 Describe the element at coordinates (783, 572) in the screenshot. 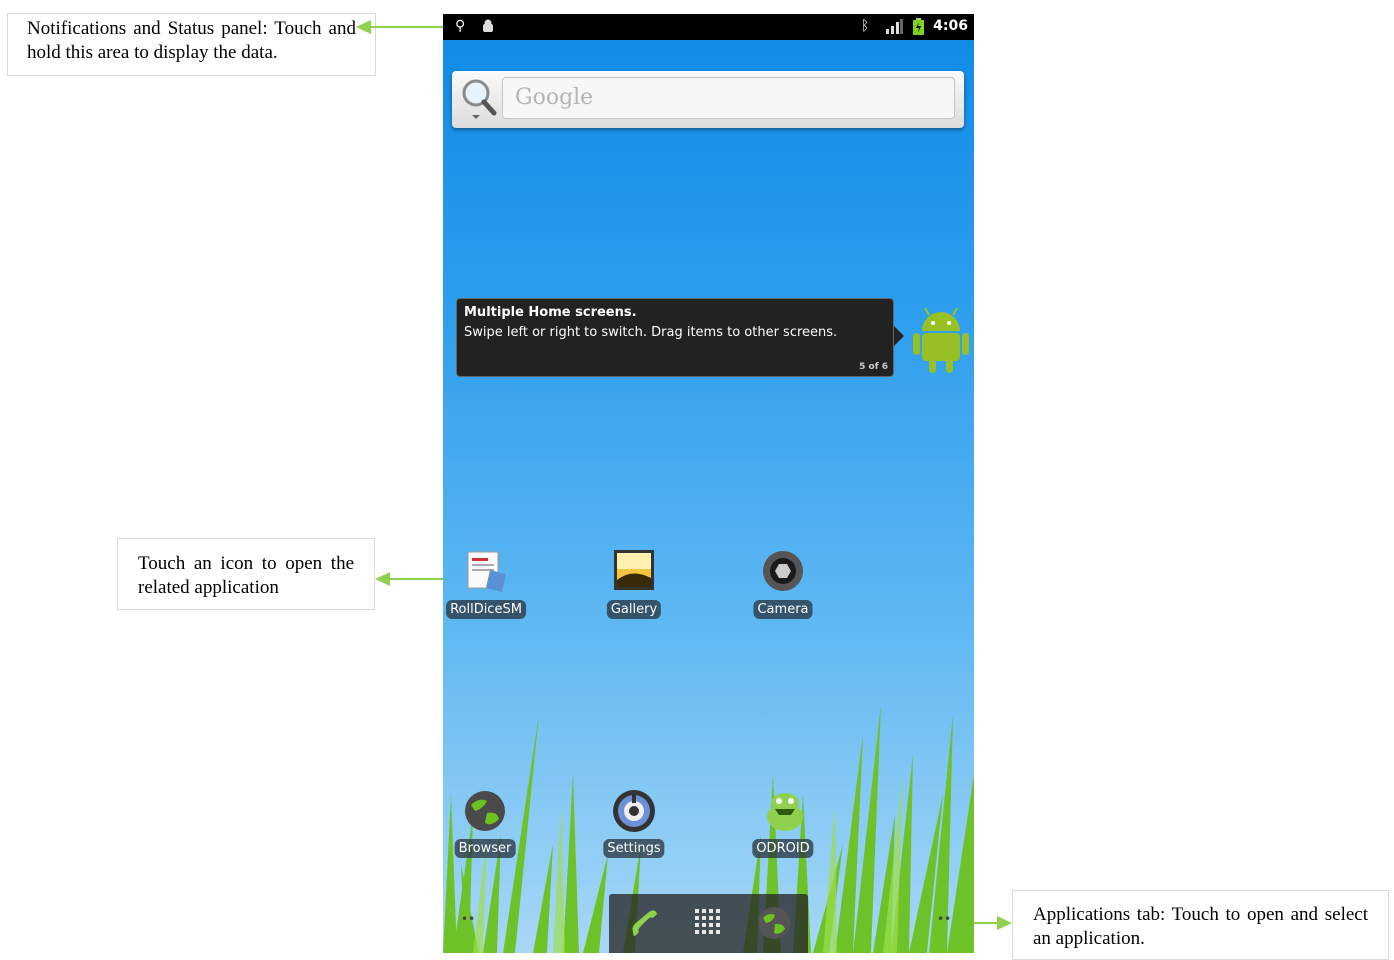

I see `camera-icon` at that location.